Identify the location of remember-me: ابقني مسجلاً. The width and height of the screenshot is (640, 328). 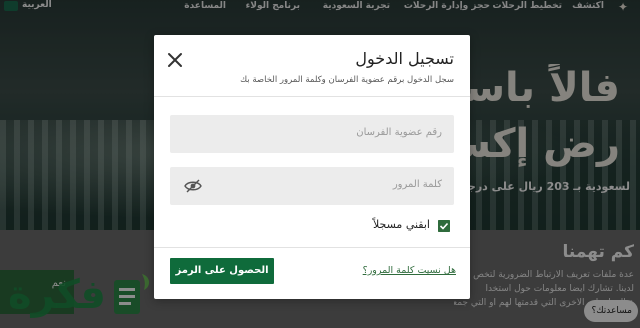
(390, 226).